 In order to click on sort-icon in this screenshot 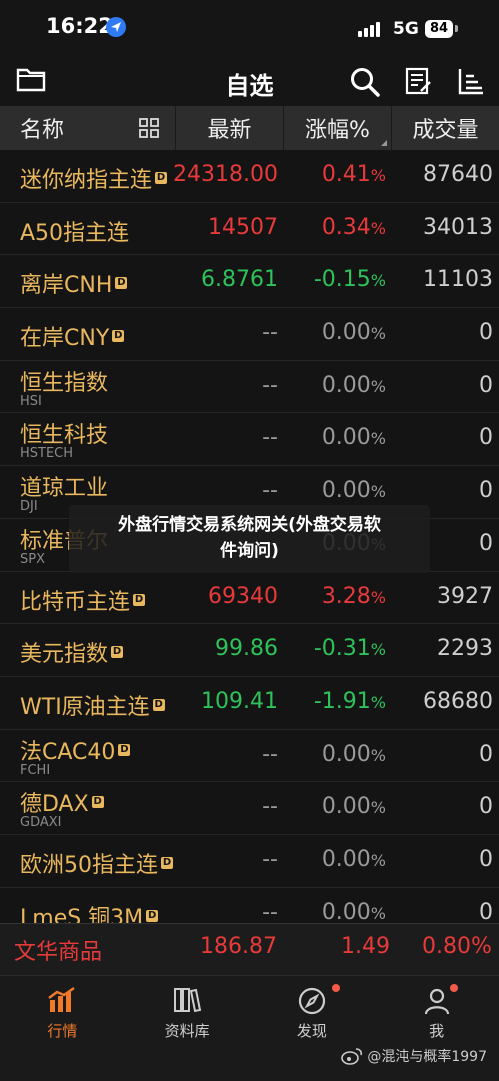, I will do `click(471, 81)`.